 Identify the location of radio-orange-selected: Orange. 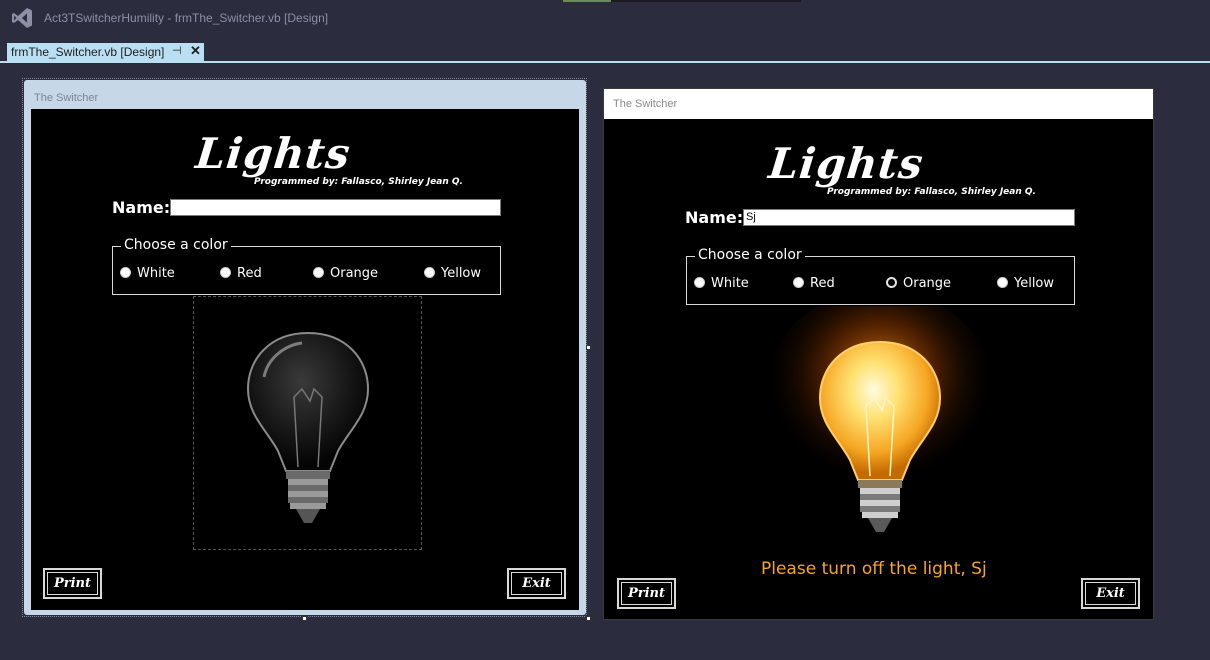
(918, 283).